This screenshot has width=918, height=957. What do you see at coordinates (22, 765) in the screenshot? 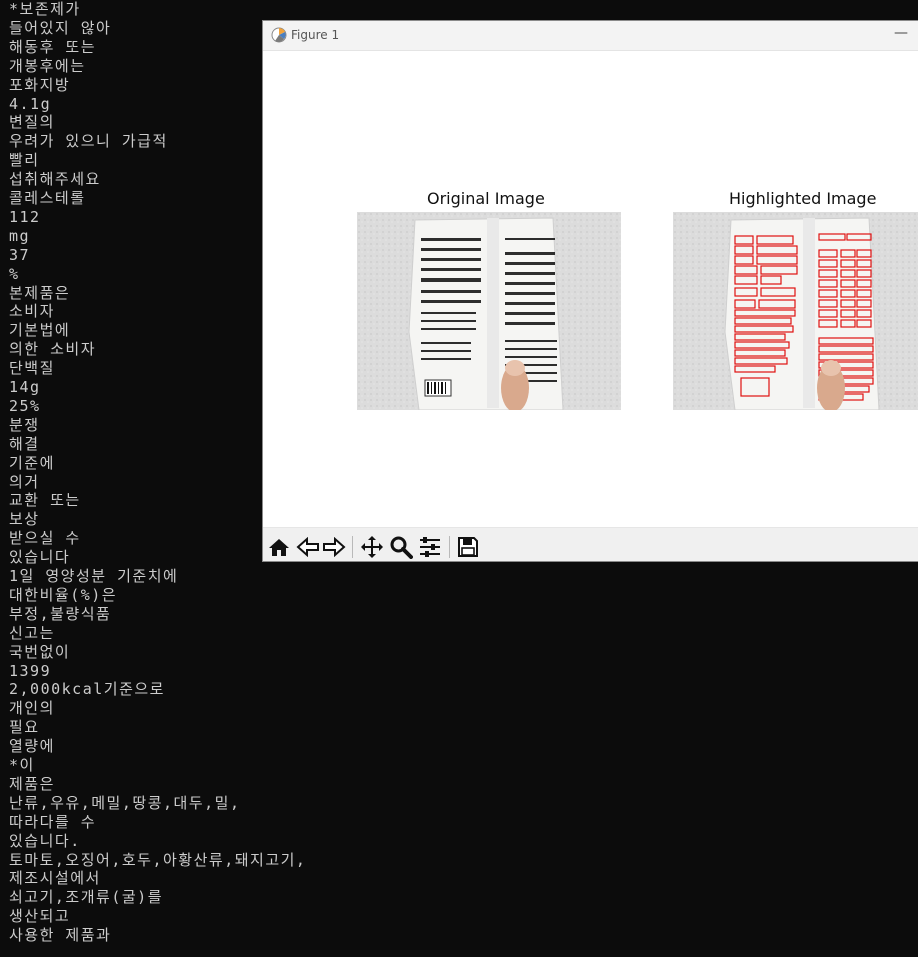
I see `terminal-line: *이` at bounding box center [22, 765].